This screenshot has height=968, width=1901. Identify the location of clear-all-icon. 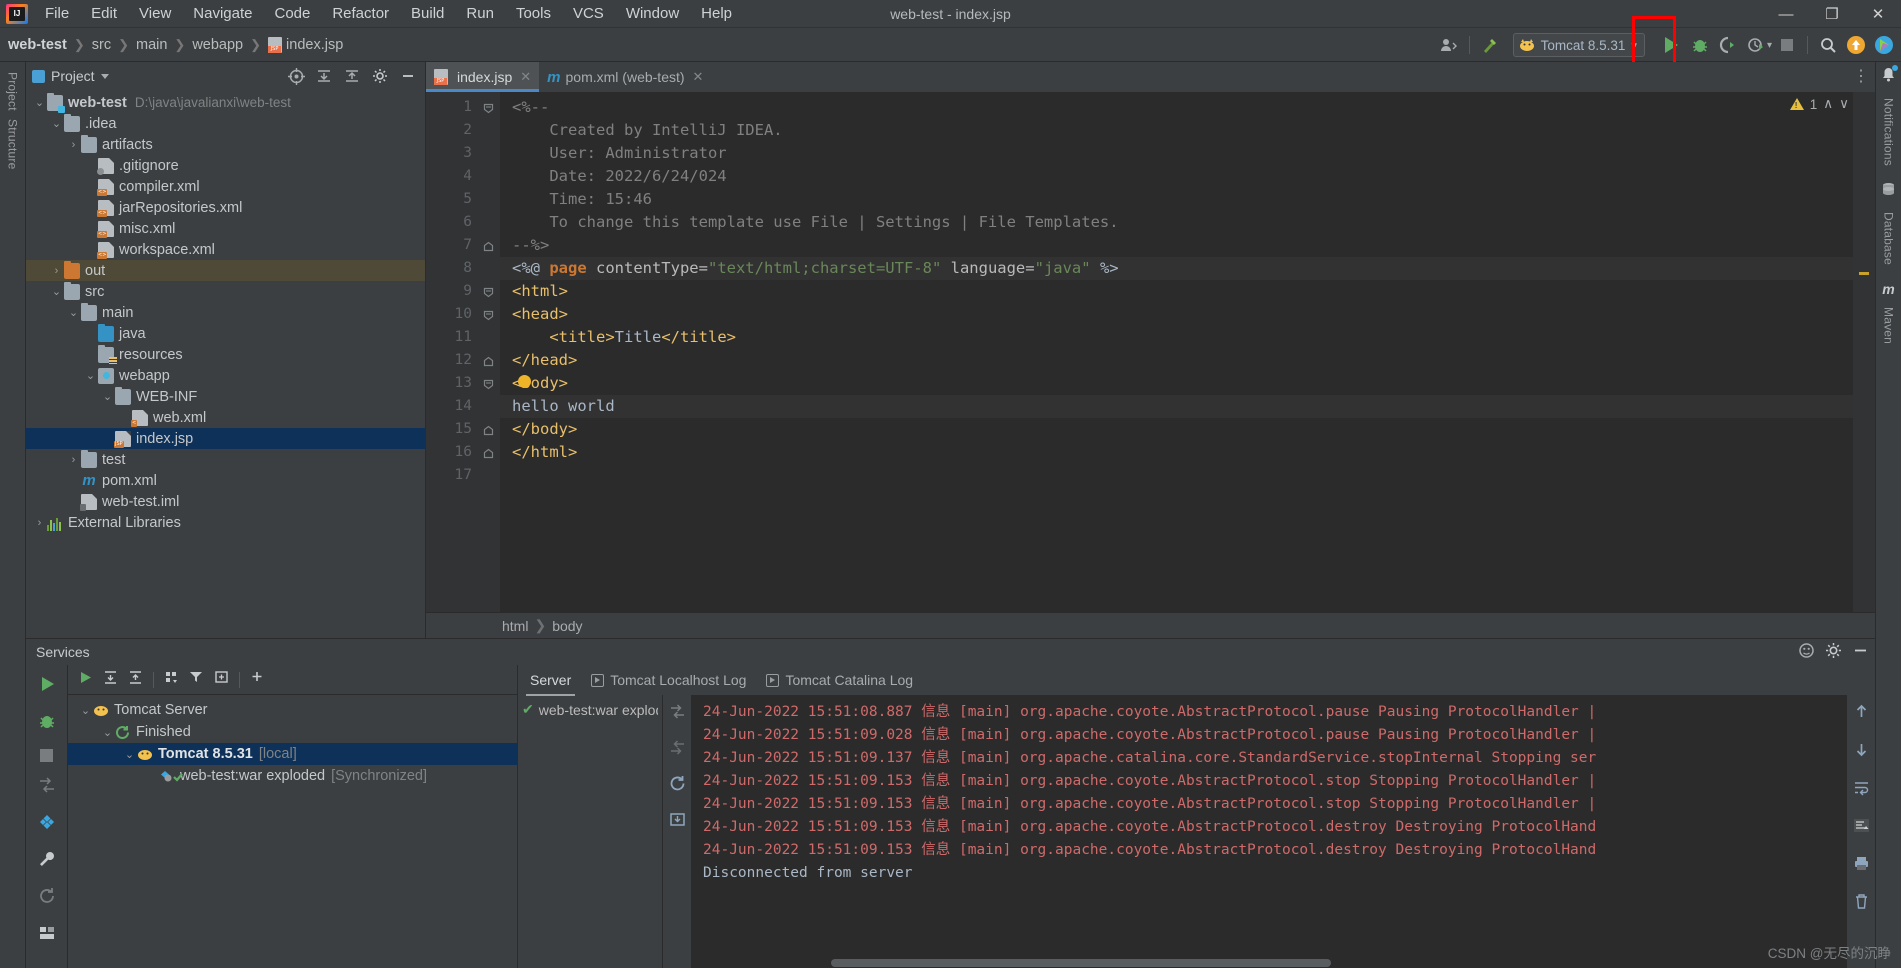
(1861, 904).